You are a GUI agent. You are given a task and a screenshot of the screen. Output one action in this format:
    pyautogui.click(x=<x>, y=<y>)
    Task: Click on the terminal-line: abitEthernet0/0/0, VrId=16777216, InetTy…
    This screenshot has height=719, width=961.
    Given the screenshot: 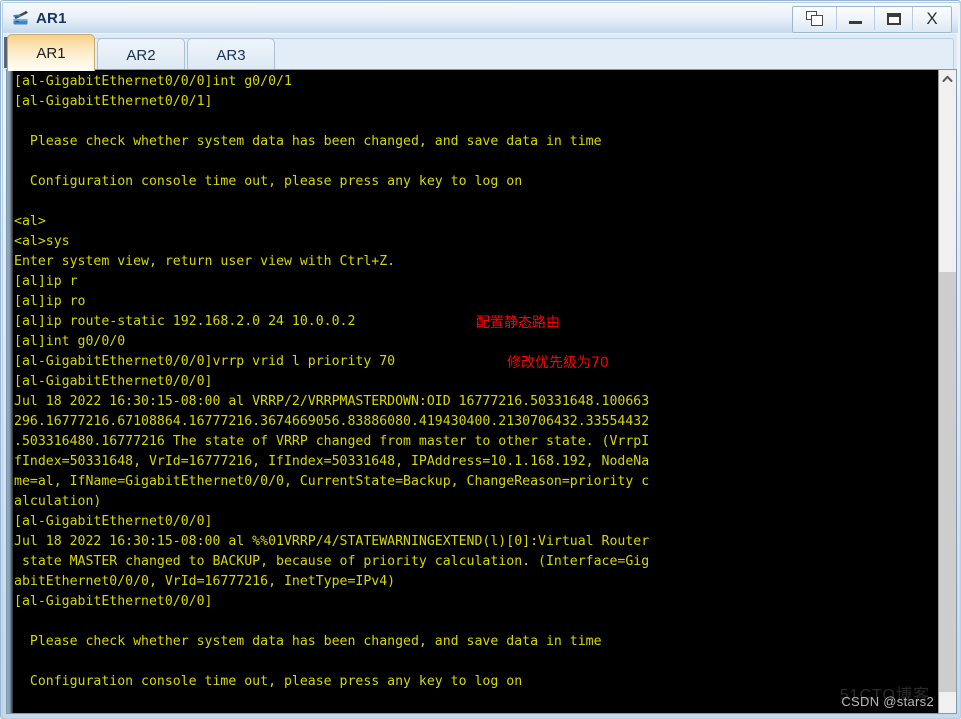 What is the action you would take?
    pyautogui.click(x=469, y=582)
    